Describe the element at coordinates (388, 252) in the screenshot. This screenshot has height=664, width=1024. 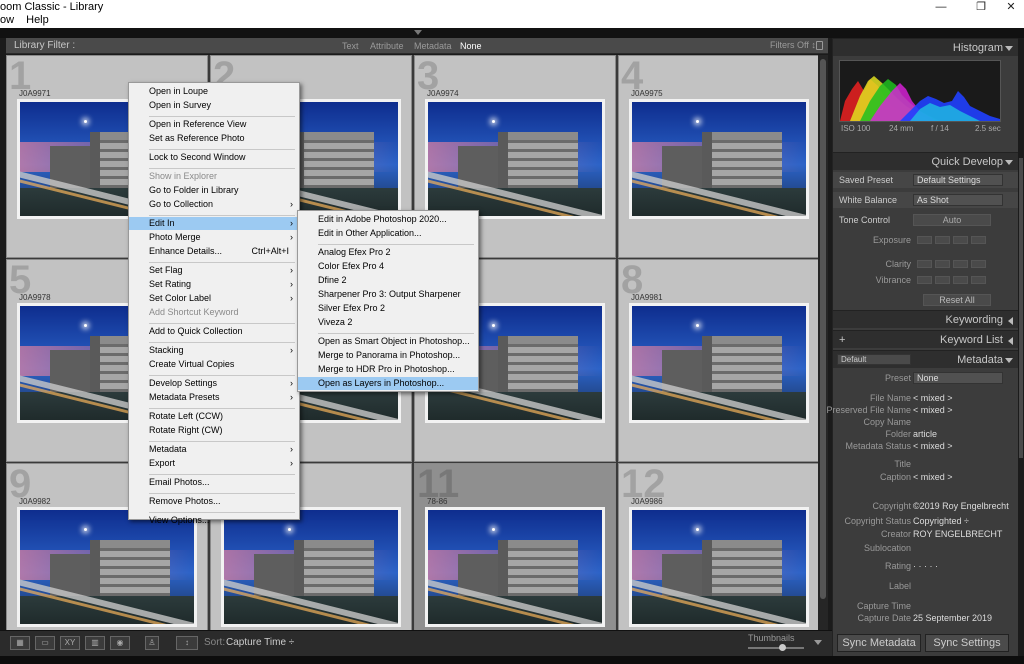
I see `menu-item: Analog Efex Pro 2` at that location.